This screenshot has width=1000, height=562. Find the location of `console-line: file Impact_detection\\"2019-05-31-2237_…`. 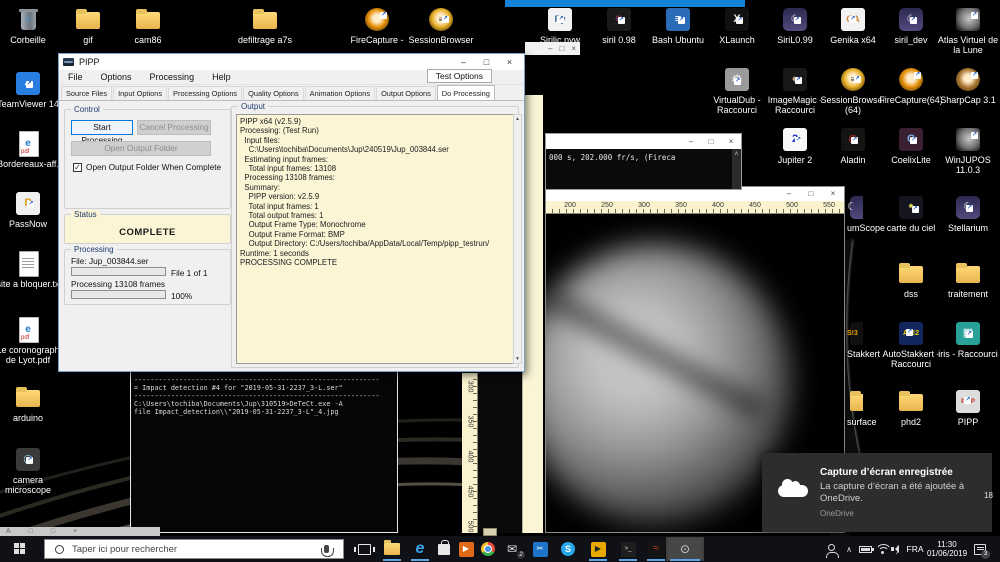

console-line: file Impact_detection\\"2019-05-31-2237_… is located at coordinates (236, 412).